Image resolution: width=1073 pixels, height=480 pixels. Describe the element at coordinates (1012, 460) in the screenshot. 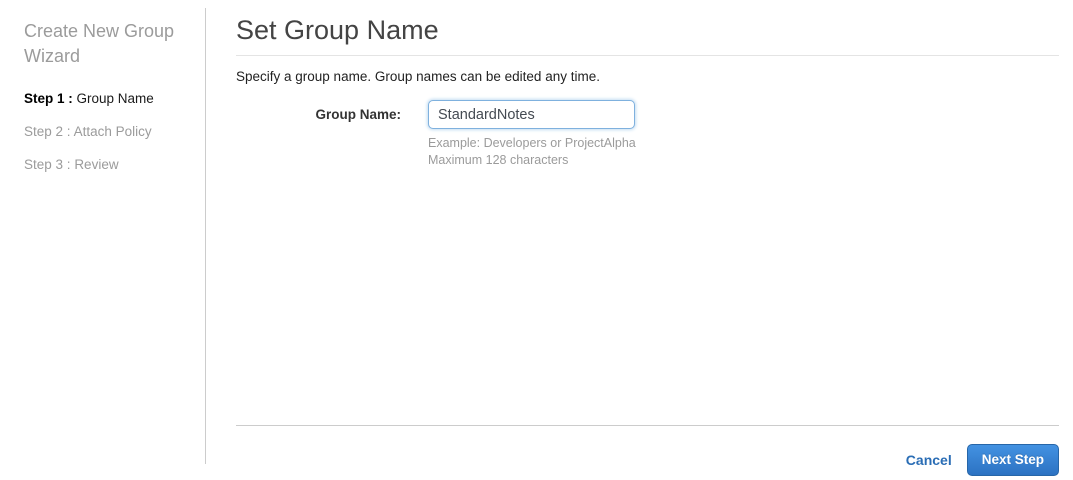

I see `next-step-button: Next Step` at that location.